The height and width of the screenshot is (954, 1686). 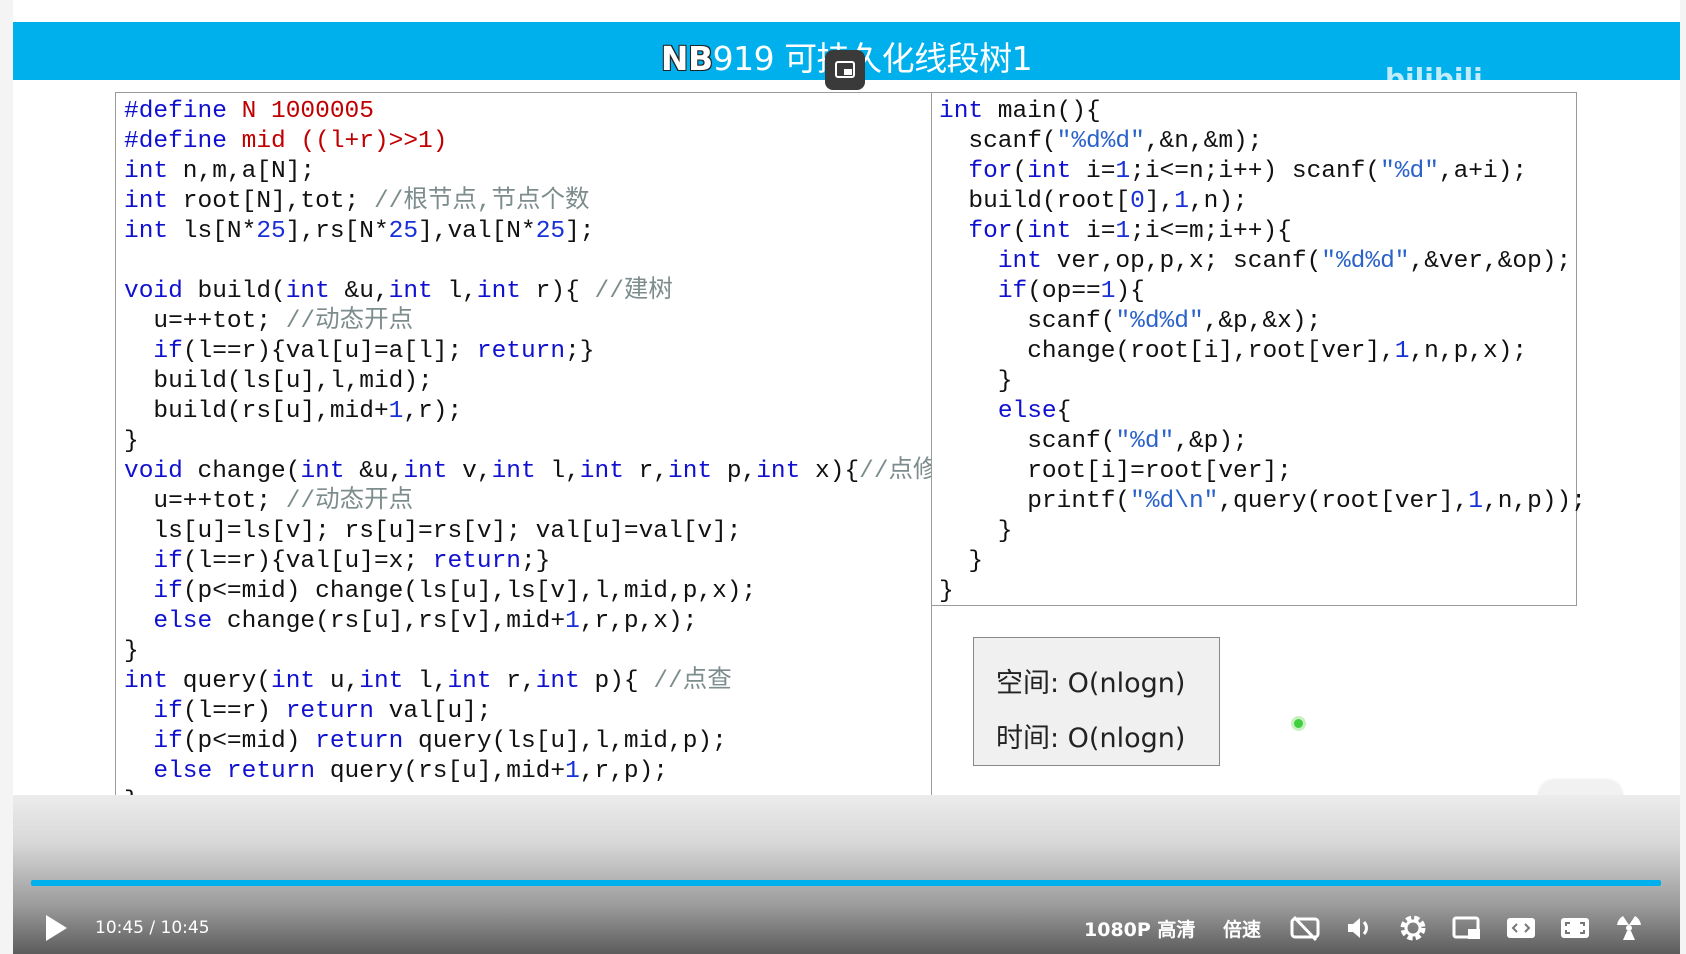 I want to click on code-text: (, so click(x=1020, y=171).